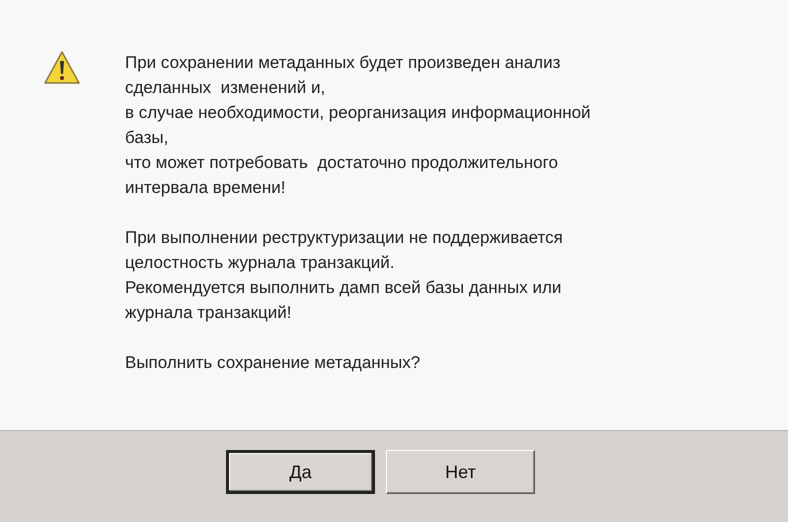 The width and height of the screenshot is (788, 522). Describe the element at coordinates (344, 275) in the screenshot. I see `message-text: При выполнении реструктуризации не поддерживается целостность журнала транзакций. Рекомендуется выполнить дамп всей базы данных или журнала транзакций!` at that location.